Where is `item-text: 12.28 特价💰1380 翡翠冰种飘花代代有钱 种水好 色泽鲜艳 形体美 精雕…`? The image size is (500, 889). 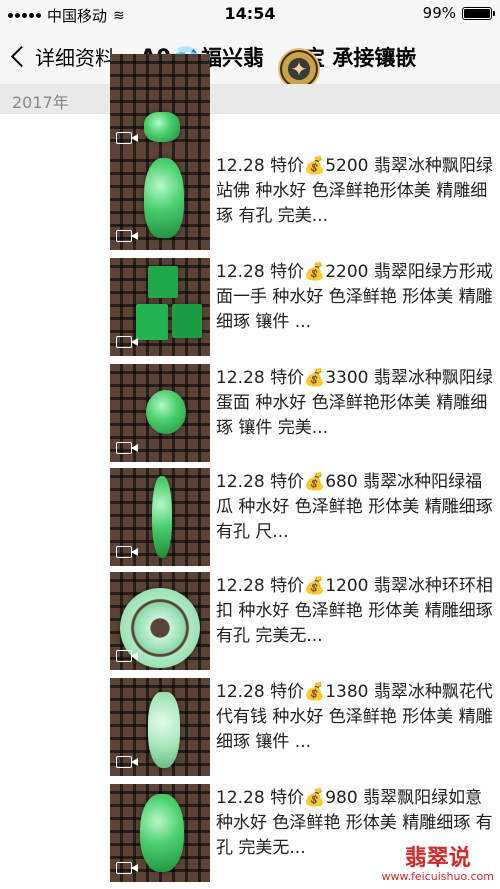 item-text: 12.28 特价💰1380 翡翠冰种飘花代代有钱 种水好 色泽鲜艳 形体美 精雕… is located at coordinates (354, 717).